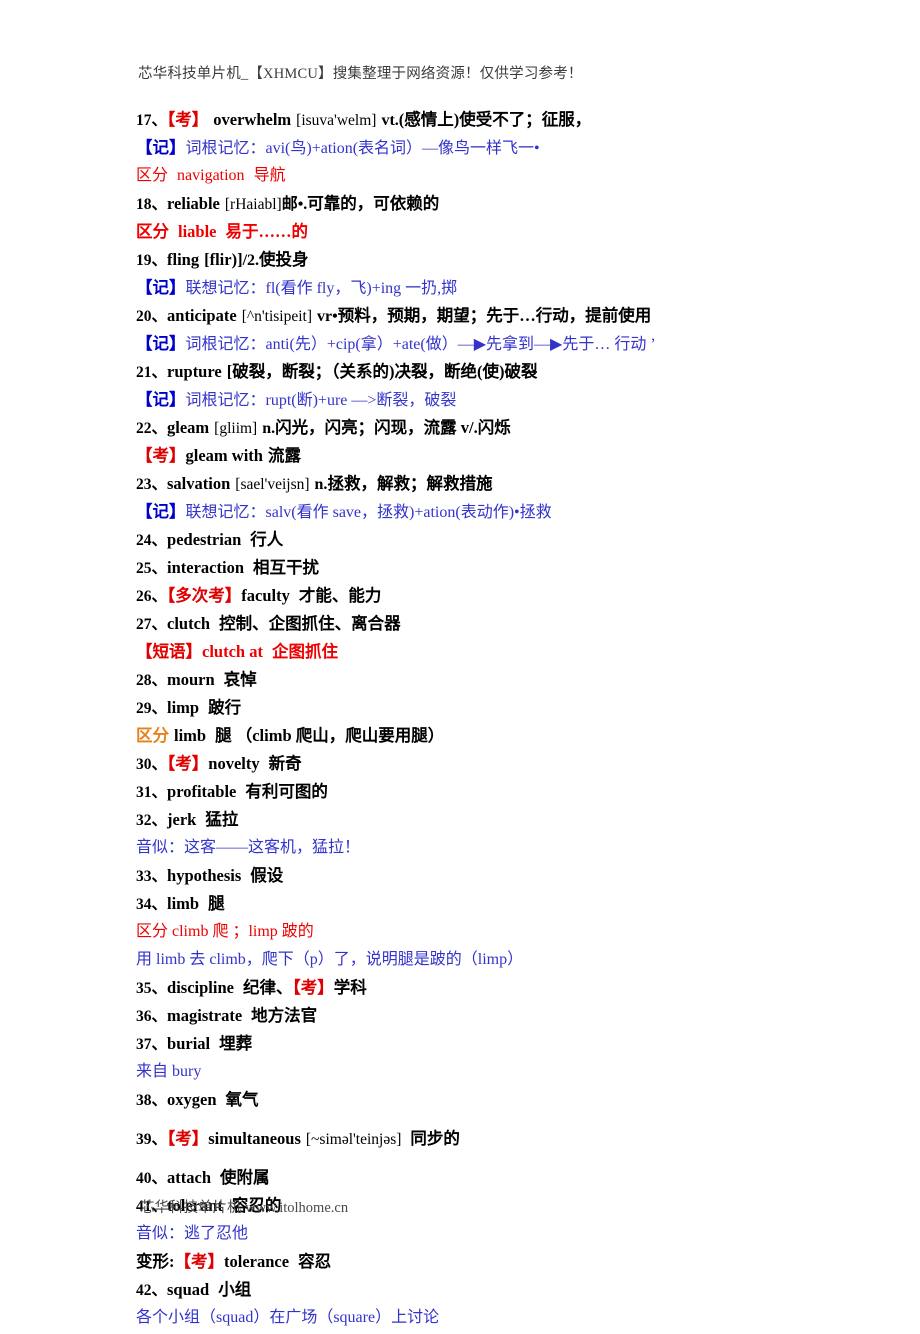  I want to click on gloss: 小组, so click(235, 1289).